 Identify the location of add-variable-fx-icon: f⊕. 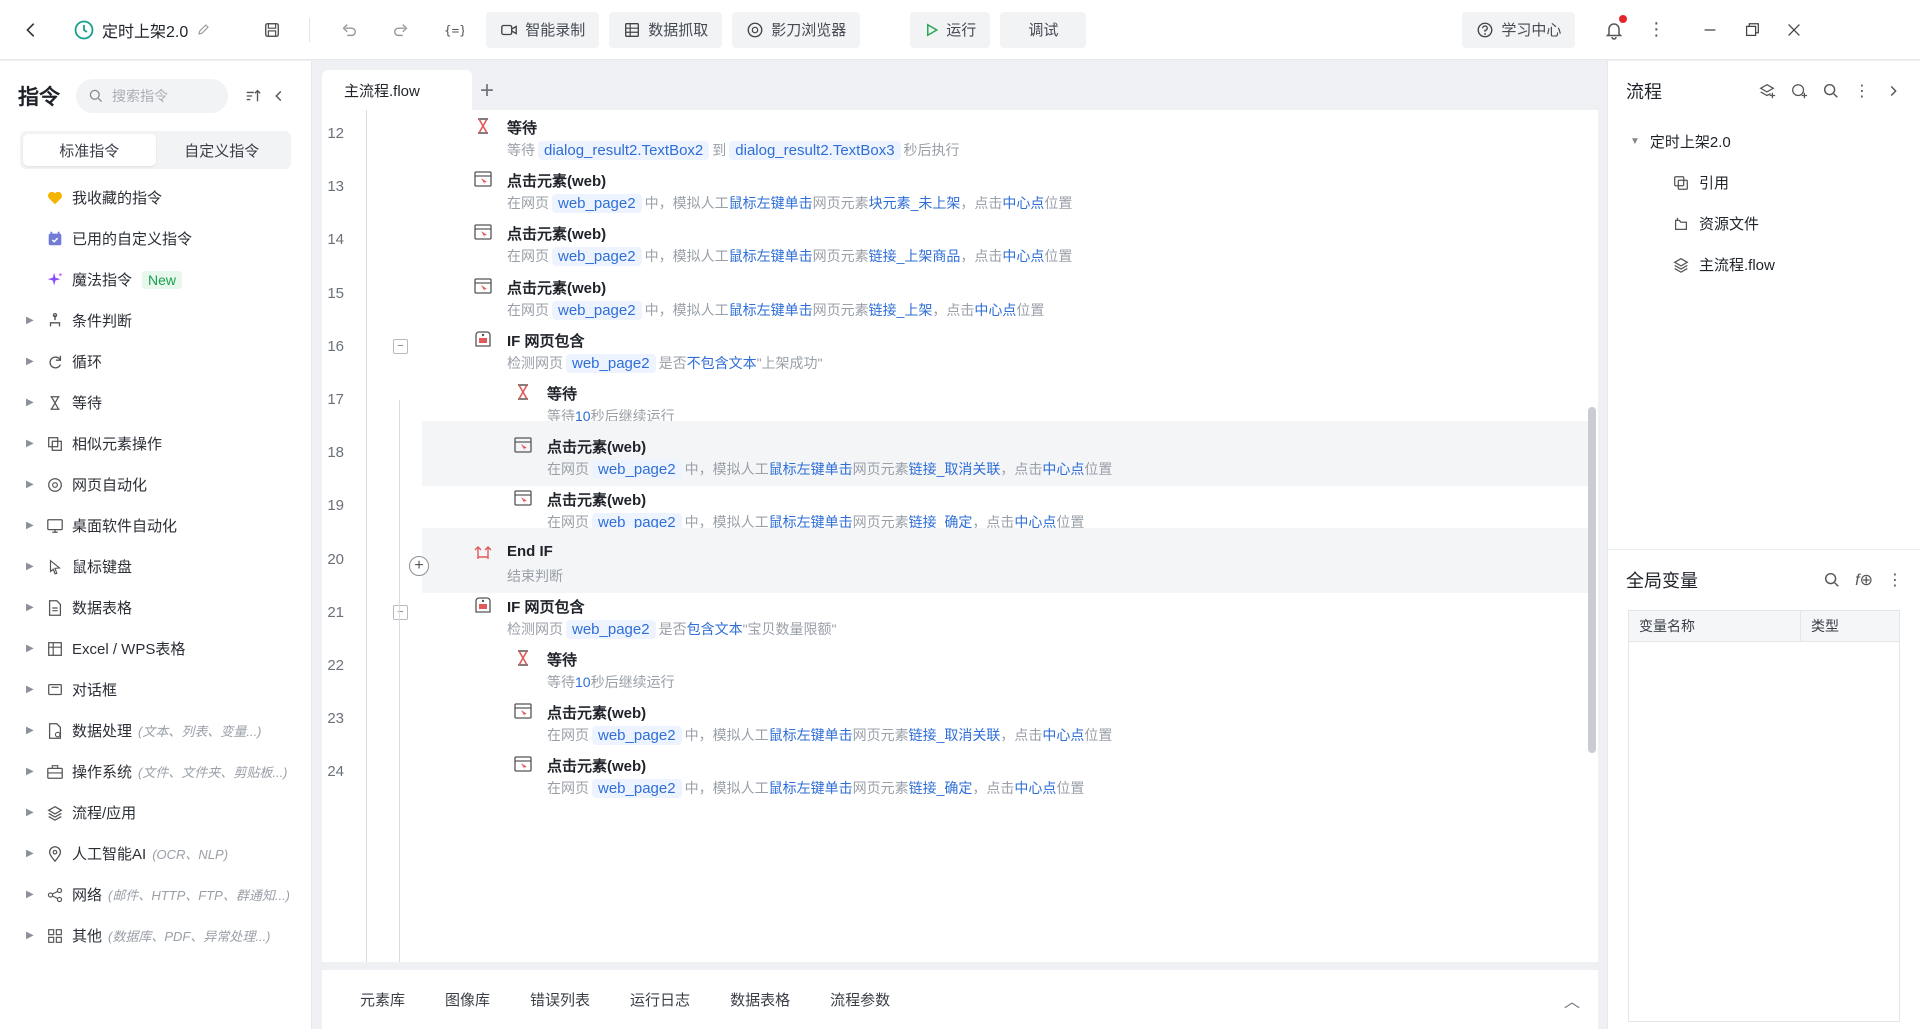
(1864, 580).